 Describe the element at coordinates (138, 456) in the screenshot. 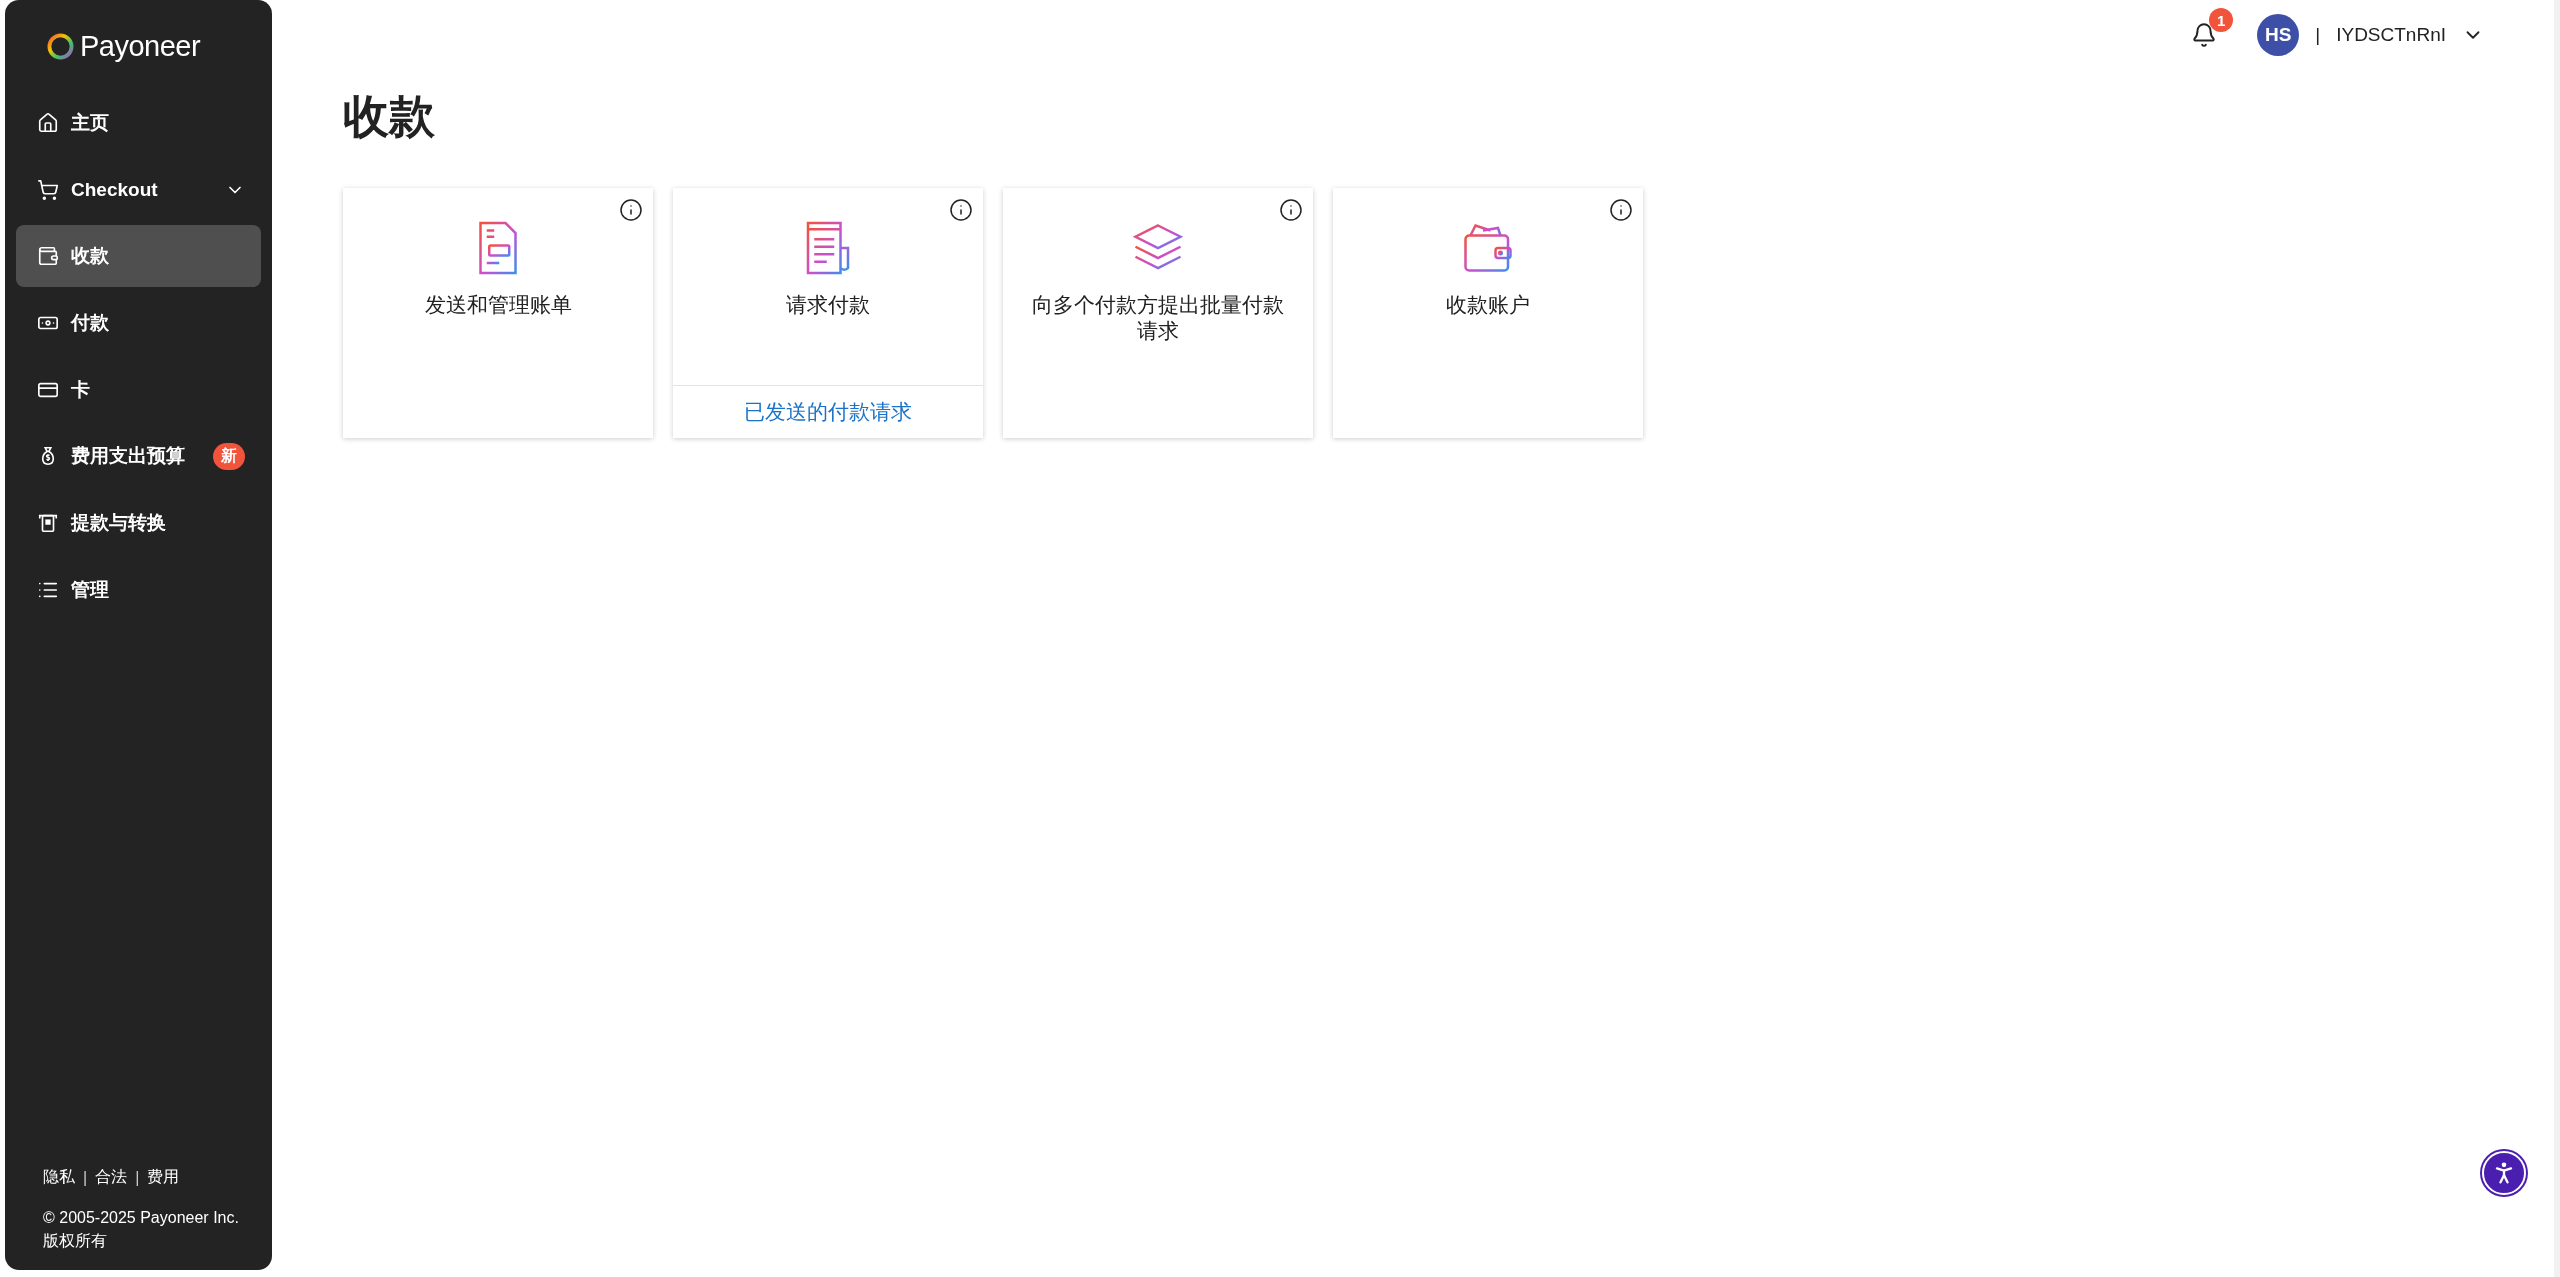

I see `nav-item: 费用支出预算 新` at that location.